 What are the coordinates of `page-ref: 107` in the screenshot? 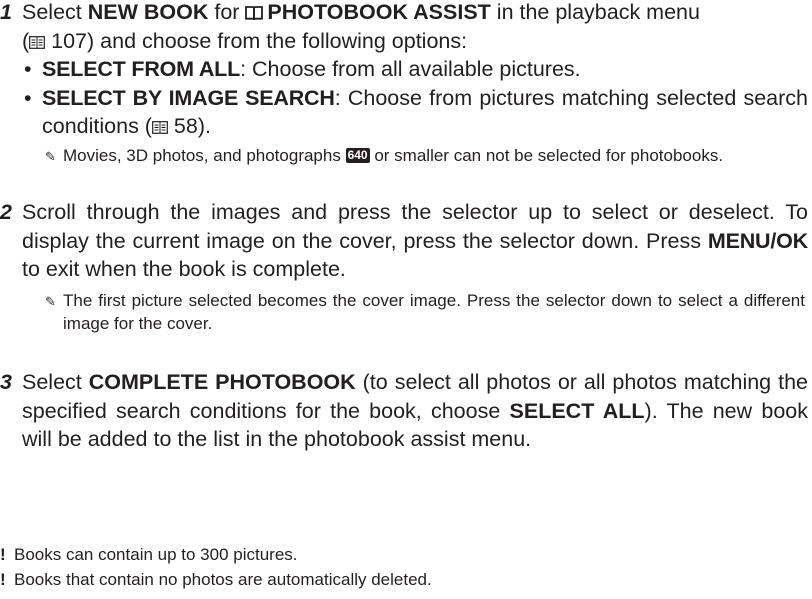 It's located at (66, 40).